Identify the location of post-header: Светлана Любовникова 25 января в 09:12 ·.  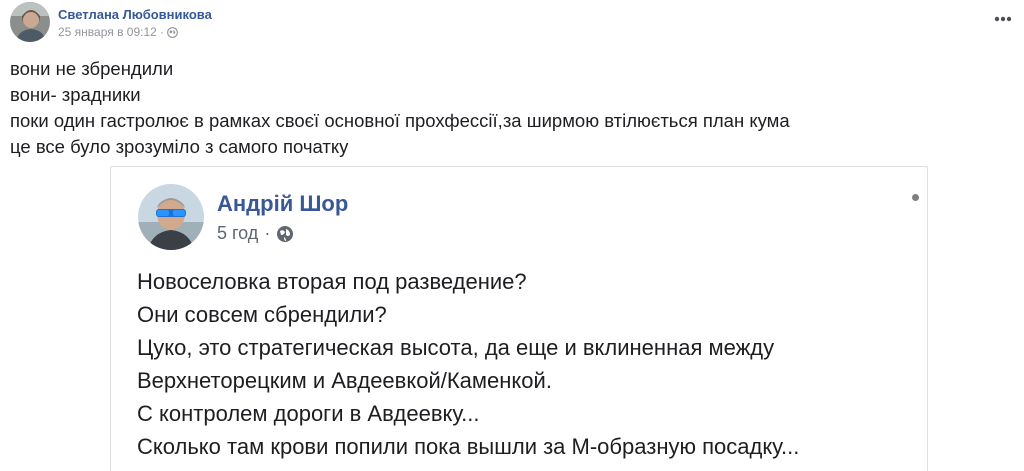
(512, 24).